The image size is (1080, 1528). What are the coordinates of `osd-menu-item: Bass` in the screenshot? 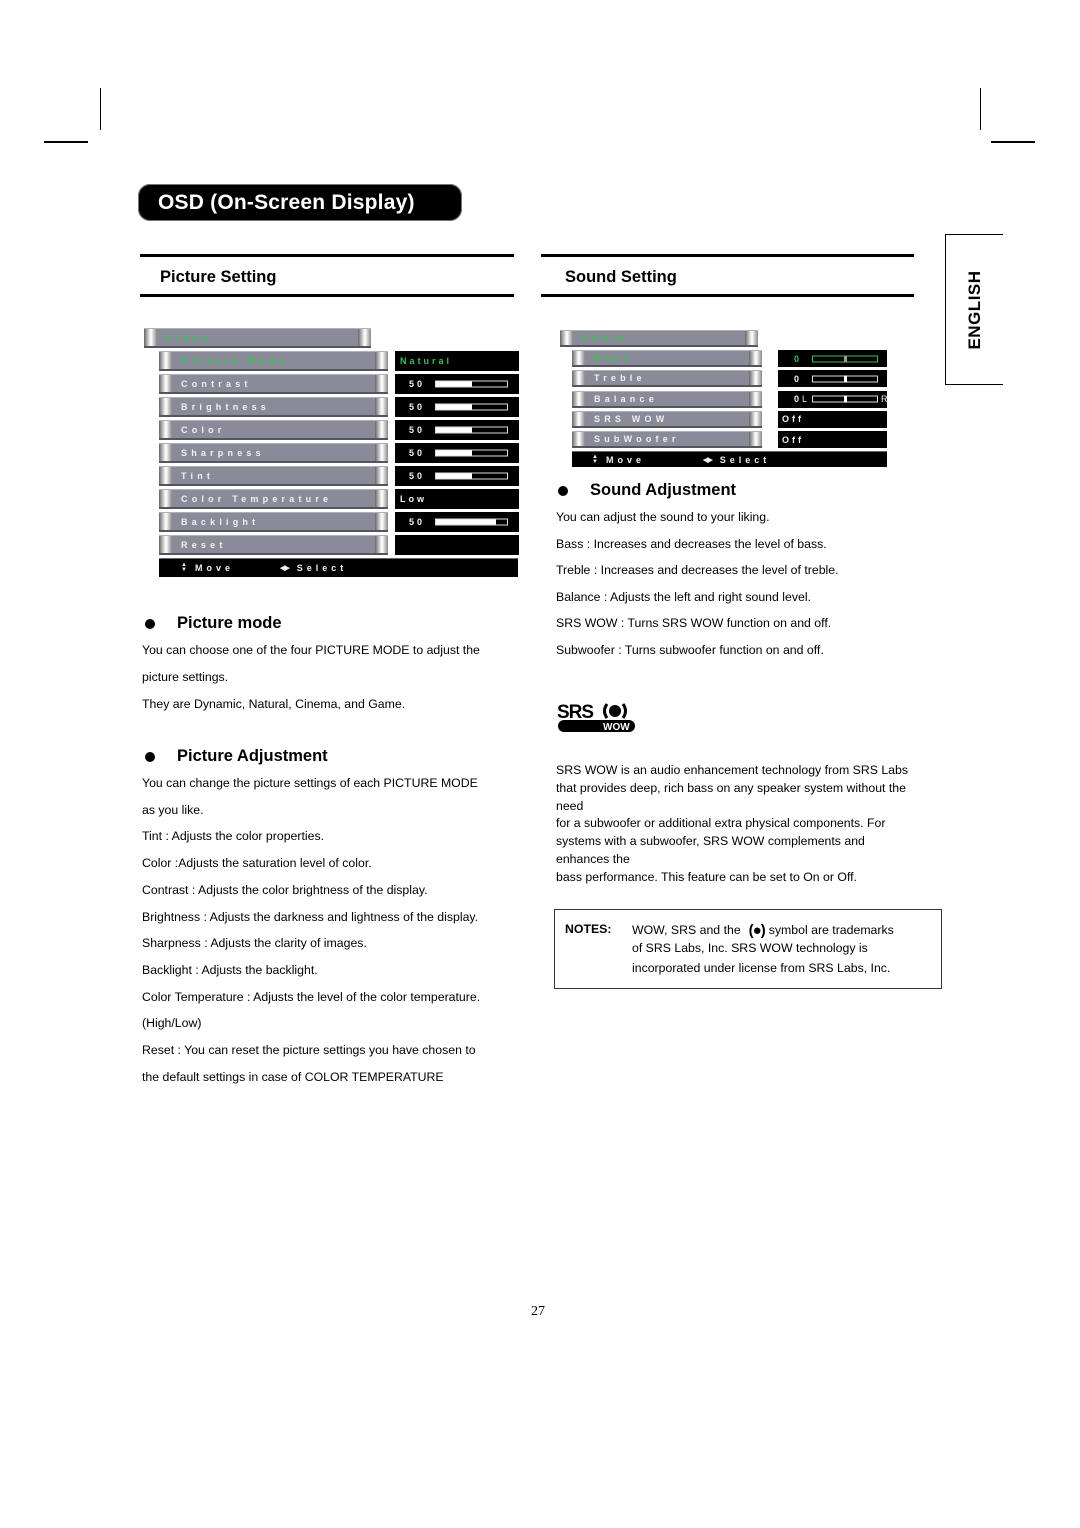 It's located at (667, 359).